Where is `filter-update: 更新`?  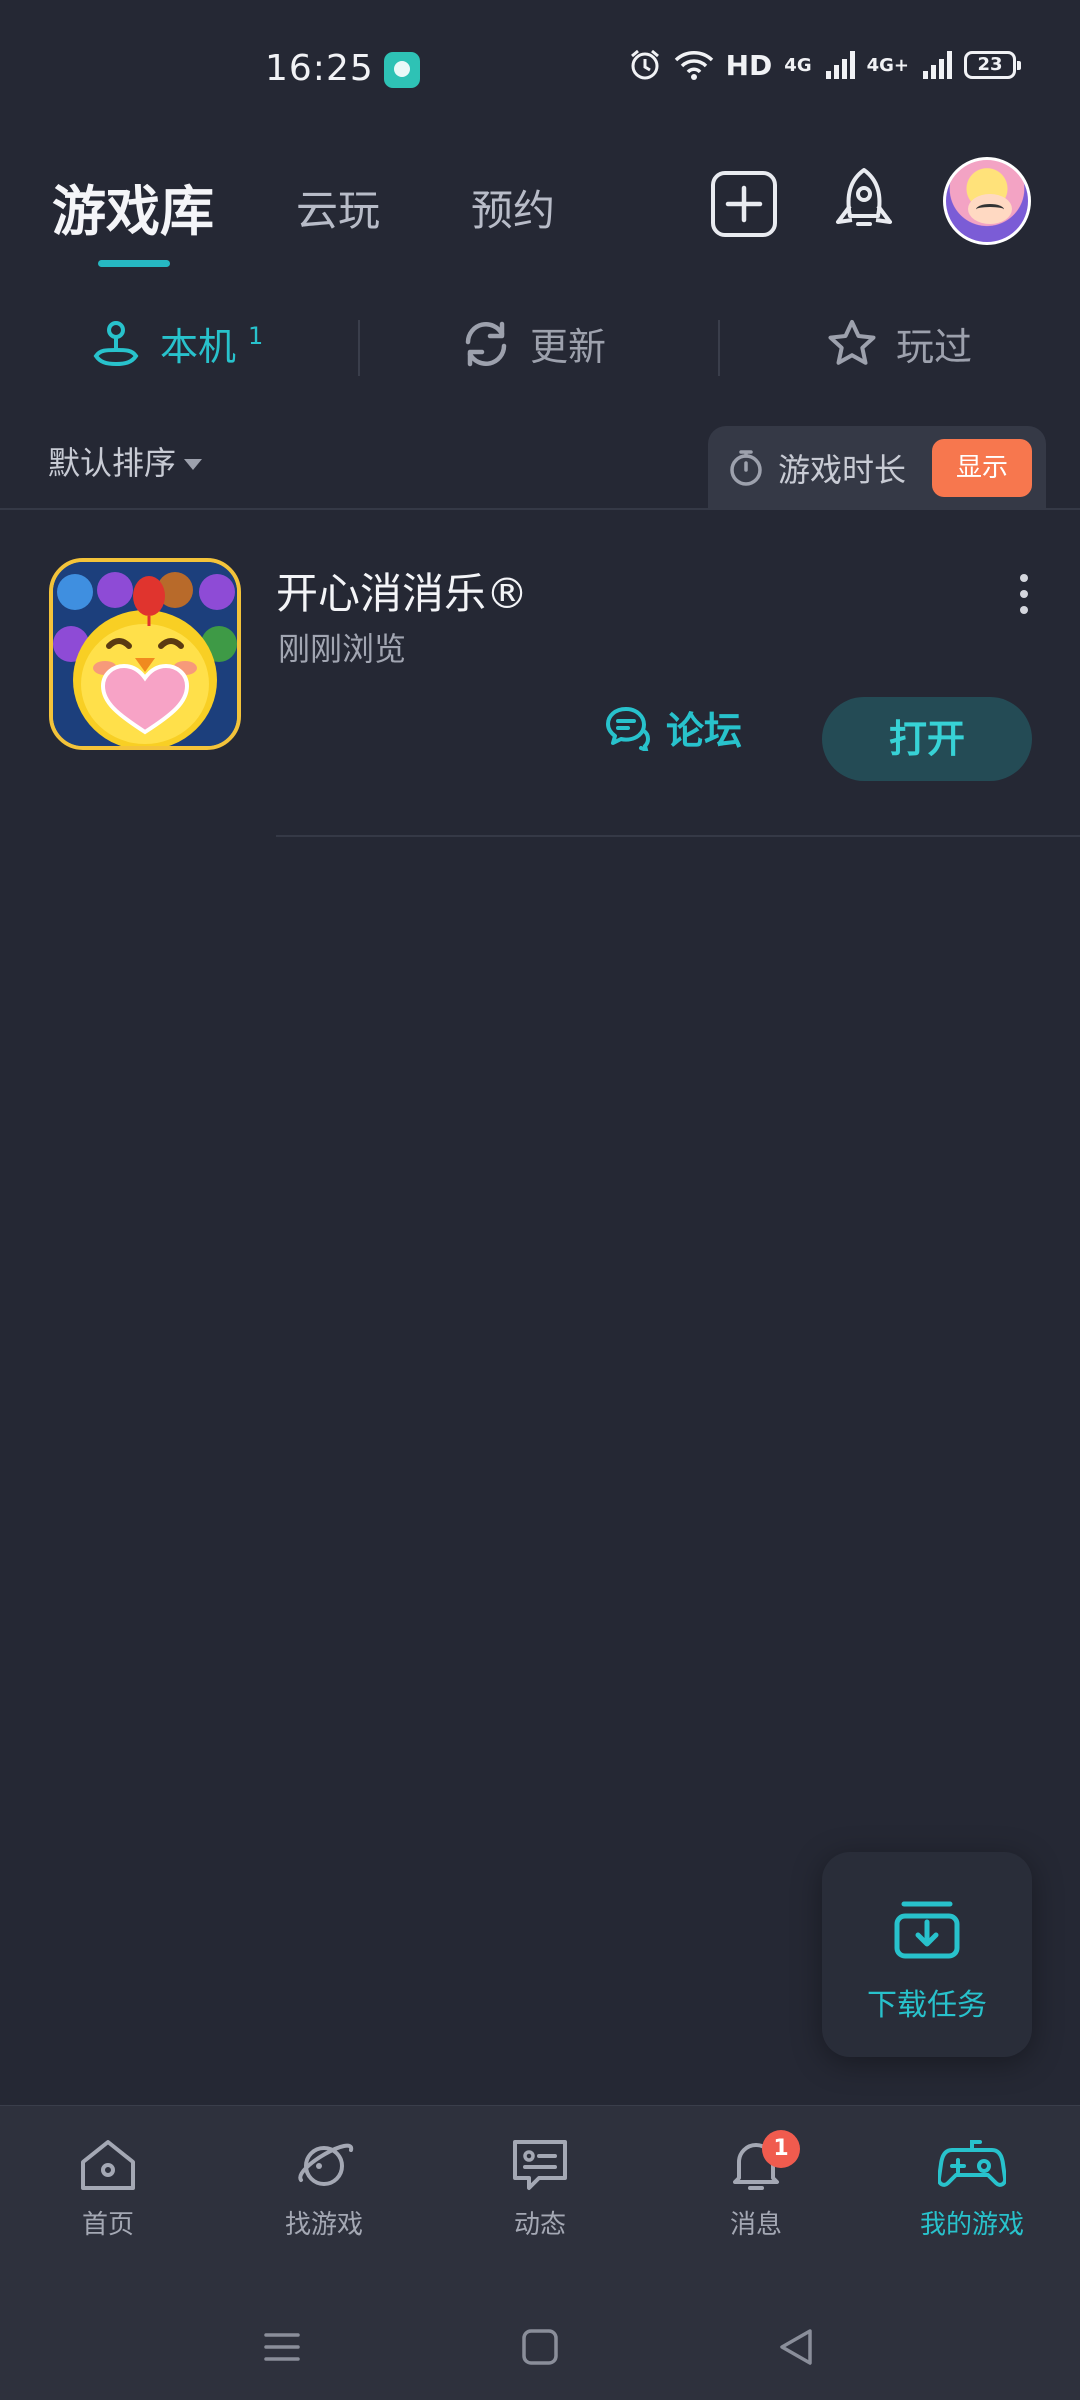 filter-update: 更新 is located at coordinates (533, 343).